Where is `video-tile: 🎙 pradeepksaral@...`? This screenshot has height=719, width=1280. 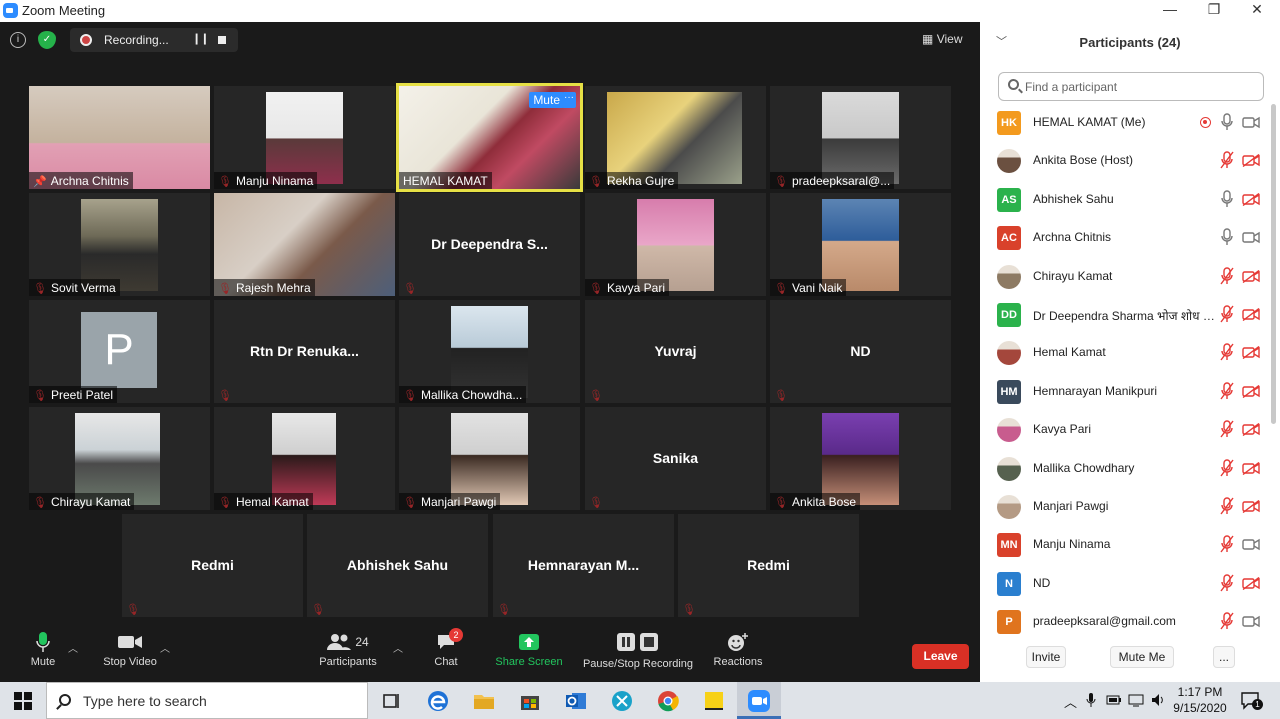 video-tile: 🎙 pradeepksaral@... is located at coordinates (860, 137).